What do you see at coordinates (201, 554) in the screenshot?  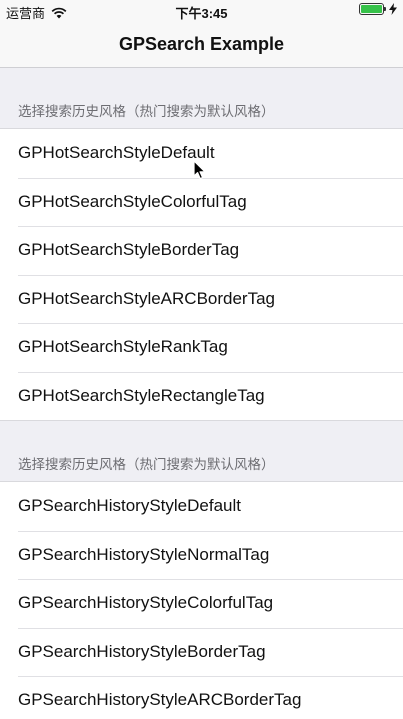 I see `row-search-history-style-normal-tag: GPSearchHistoryStyleNormalTag` at bounding box center [201, 554].